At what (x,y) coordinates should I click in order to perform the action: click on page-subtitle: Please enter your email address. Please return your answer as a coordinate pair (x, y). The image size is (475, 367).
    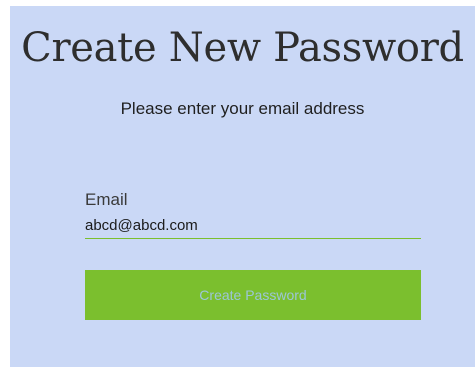
    Looking at the image, I should click on (242, 108).